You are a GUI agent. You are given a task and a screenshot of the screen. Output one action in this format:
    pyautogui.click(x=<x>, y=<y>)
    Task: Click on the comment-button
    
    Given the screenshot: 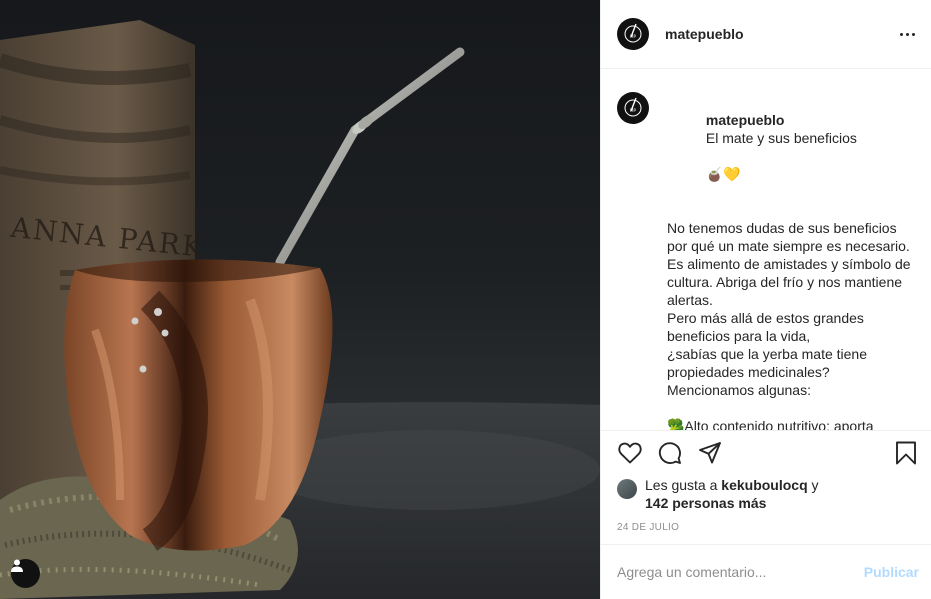 What is the action you would take?
    pyautogui.click(x=670, y=453)
    